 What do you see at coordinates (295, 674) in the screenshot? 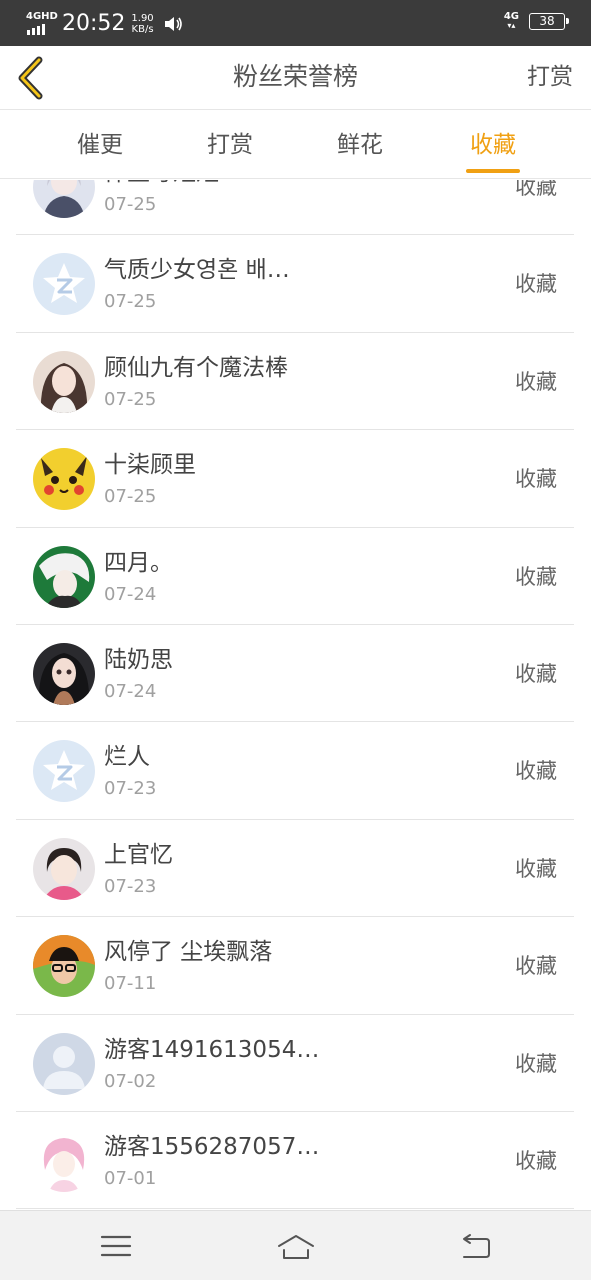
I see `list-item: 陆奶思 07-24 收藏` at bounding box center [295, 674].